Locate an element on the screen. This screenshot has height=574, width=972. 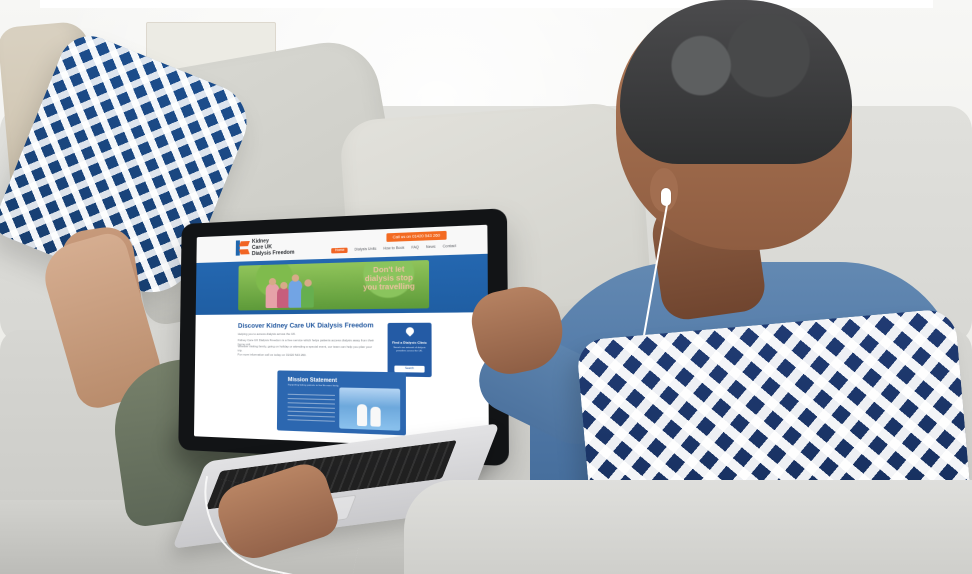
earbud-icon is located at coordinates (666, 197).